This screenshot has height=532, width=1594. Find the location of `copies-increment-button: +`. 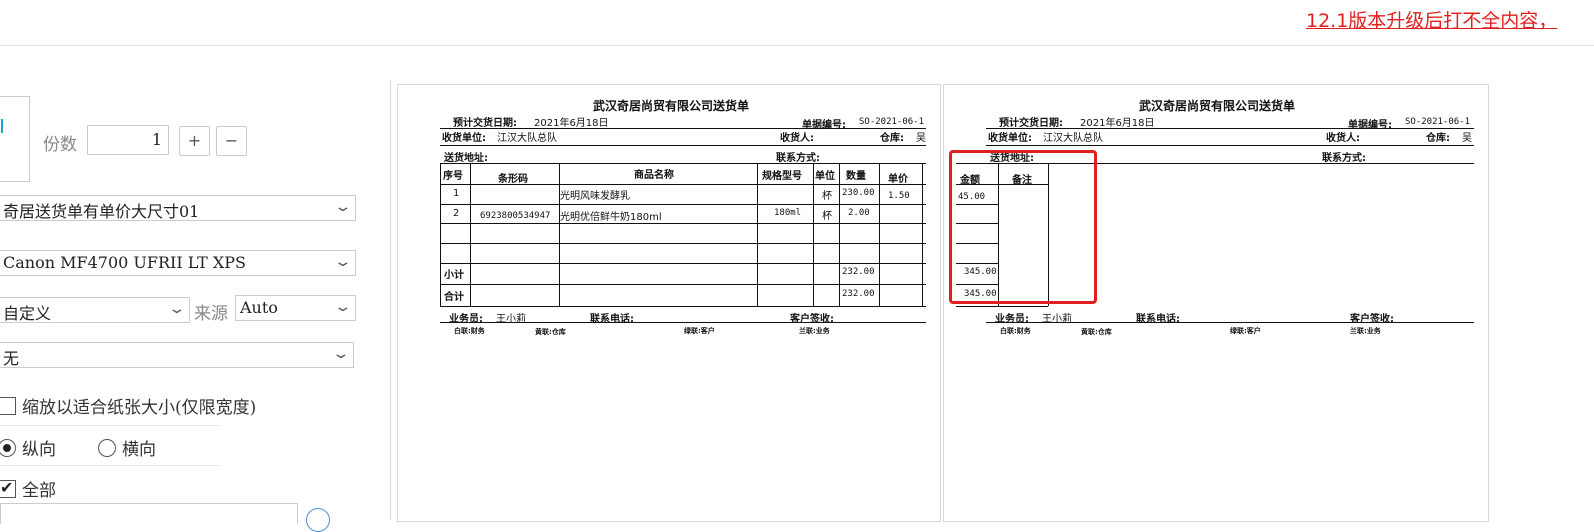

copies-increment-button: + is located at coordinates (194, 141).